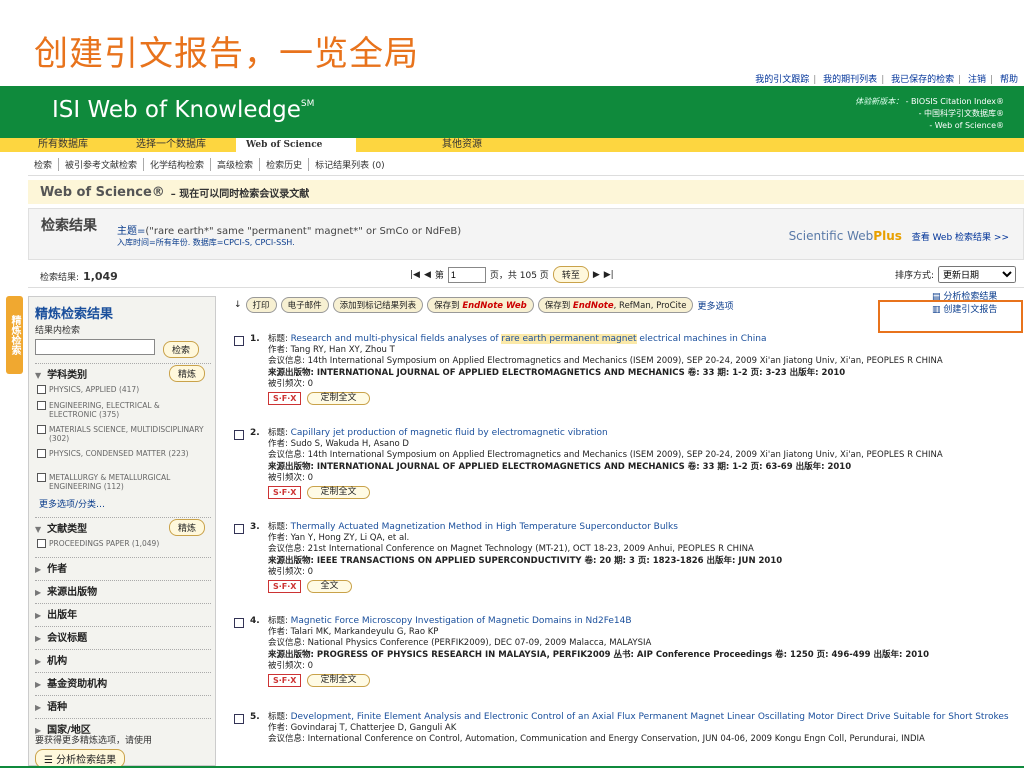 The height and width of the screenshot is (768, 1024). Describe the element at coordinates (74, 314) in the screenshot. I see `refine-title: 精炼检索结果` at that location.